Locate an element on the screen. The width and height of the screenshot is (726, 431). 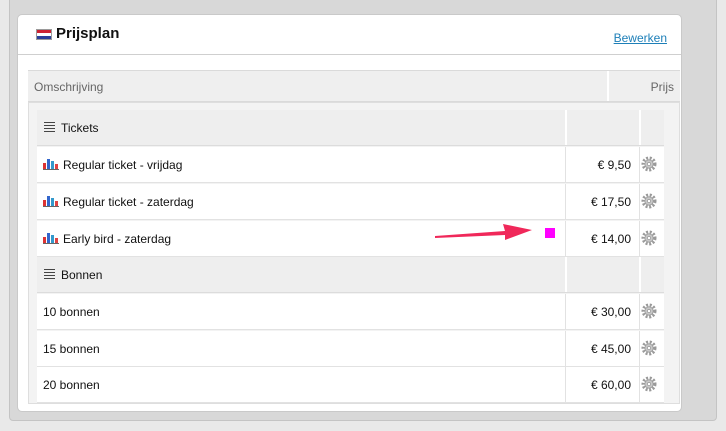
group-label: Tickets is located at coordinates (80, 128).